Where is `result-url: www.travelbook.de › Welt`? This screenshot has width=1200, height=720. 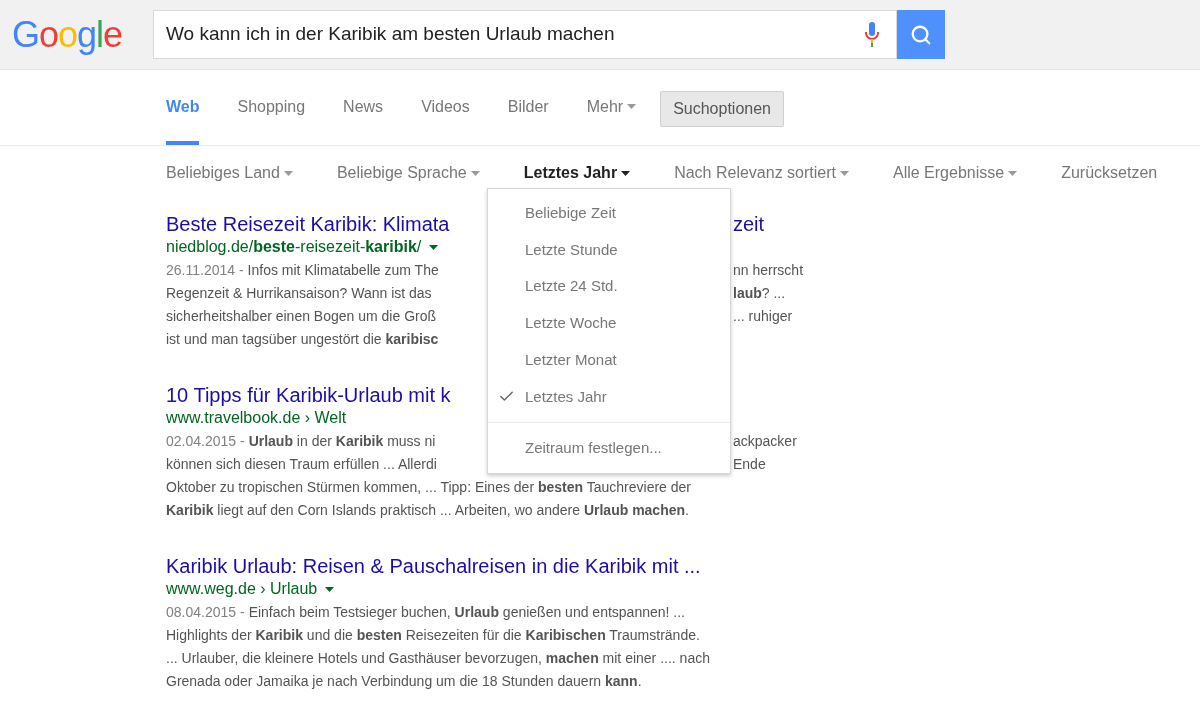
result-url: www.travelbook.de › Welt is located at coordinates (256, 418).